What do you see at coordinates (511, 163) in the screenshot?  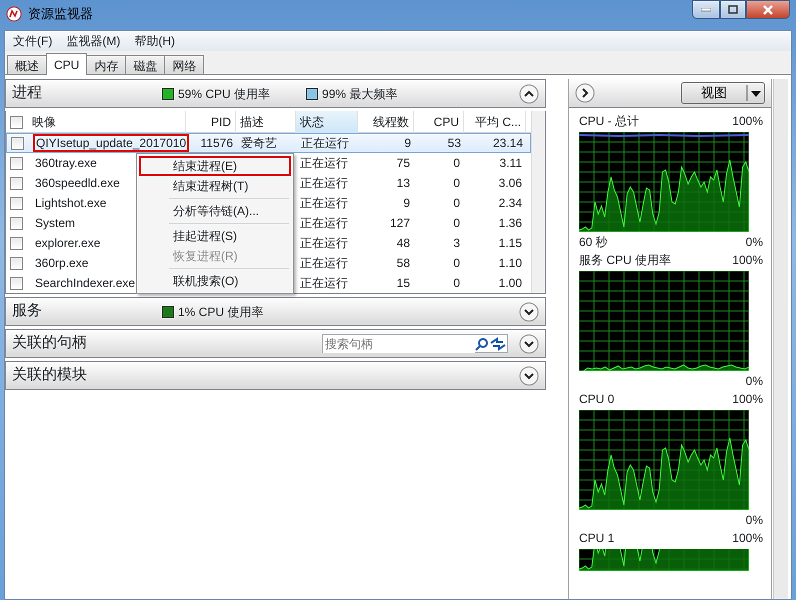 I see `table-cell: 3.11` at bounding box center [511, 163].